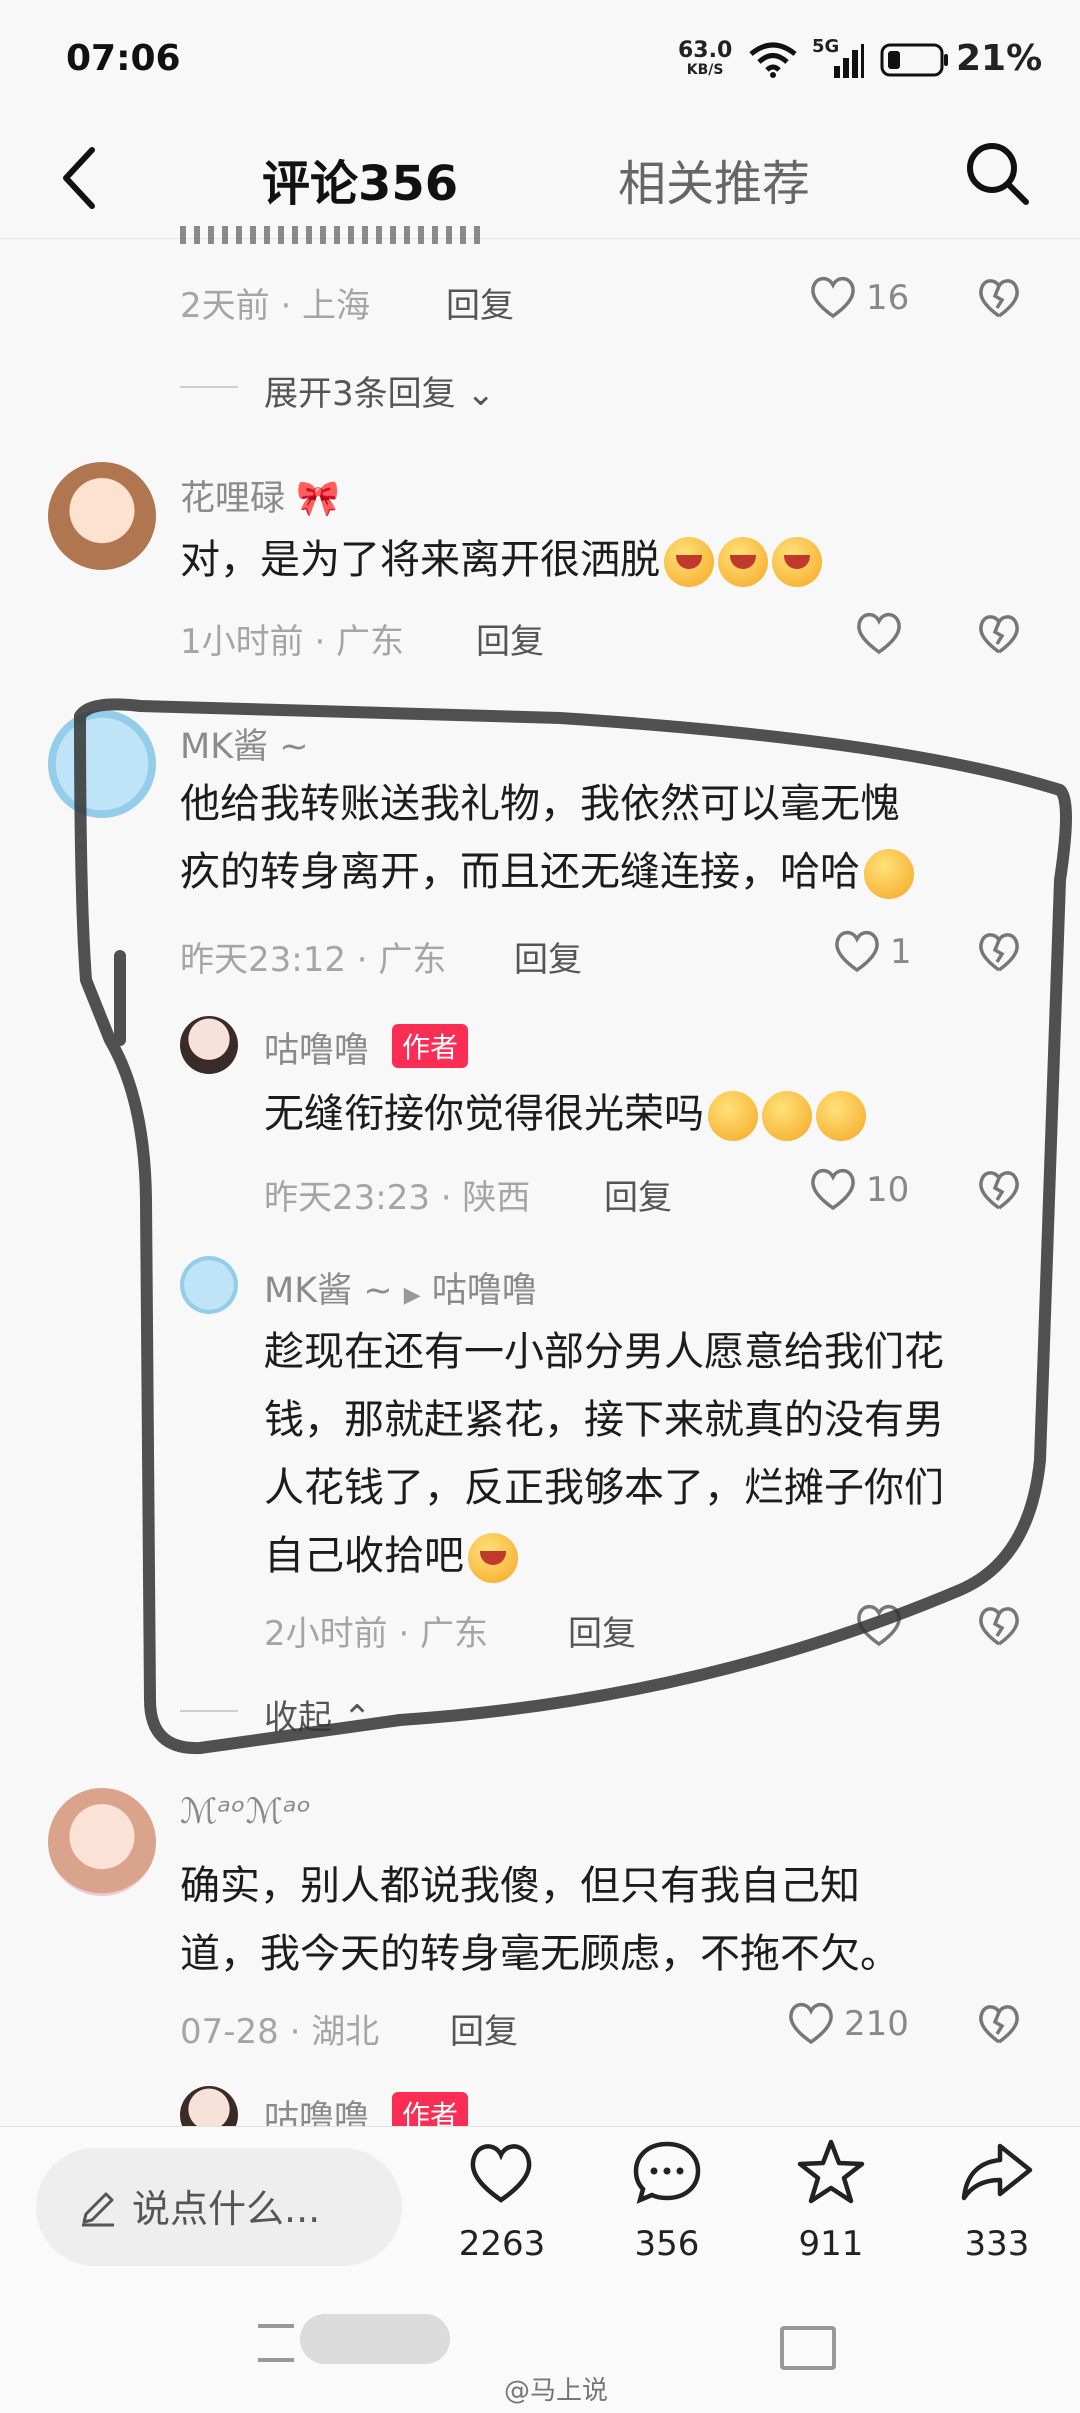 The image size is (1080, 2413). I want to click on reply-meta: 昨天23:23 · 陕西, so click(397, 1198).